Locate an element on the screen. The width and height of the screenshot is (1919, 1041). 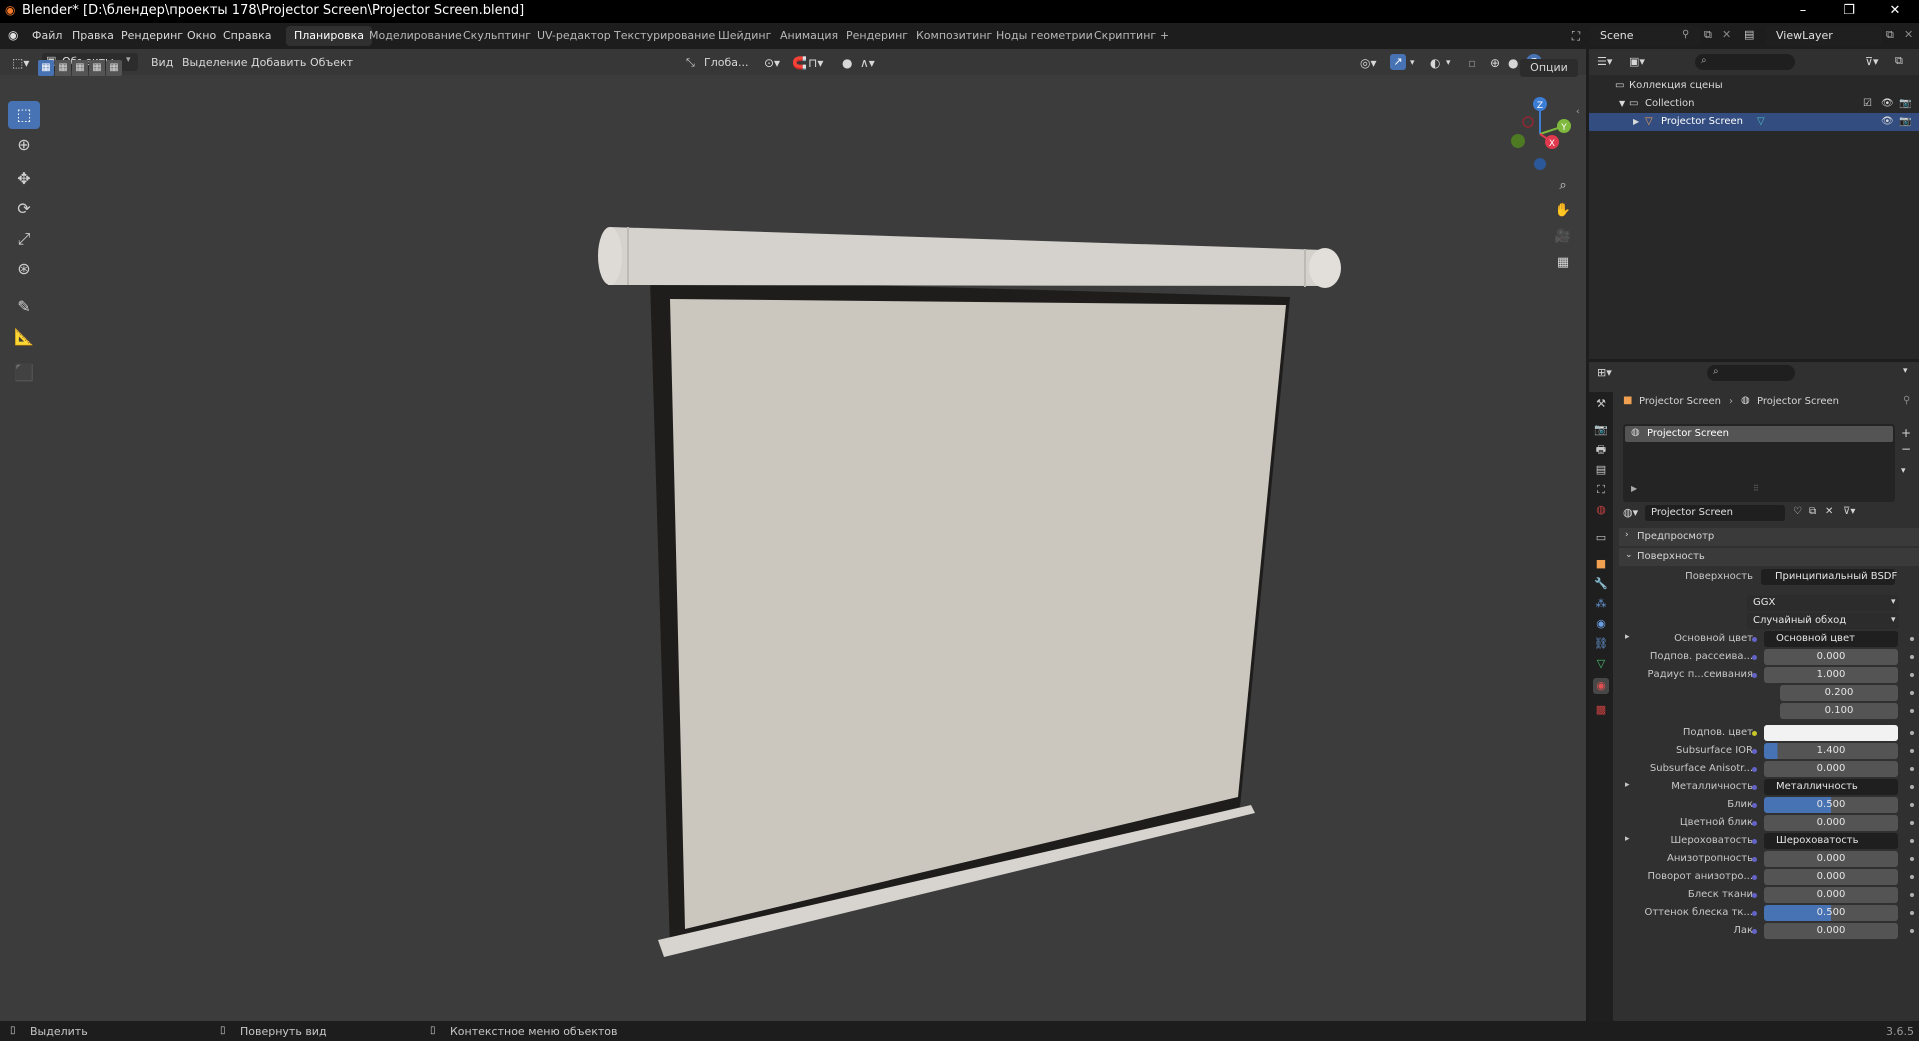
slot-menu-icon: ▾ is located at coordinates (1903, 471).